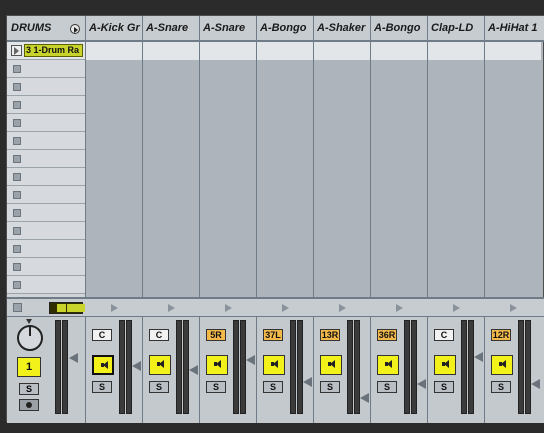 This screenshot has width=544, height=433. Describe the element at coordinates (455, 28) in the screenshot. I see `track-header: Clap-LD` at that location.